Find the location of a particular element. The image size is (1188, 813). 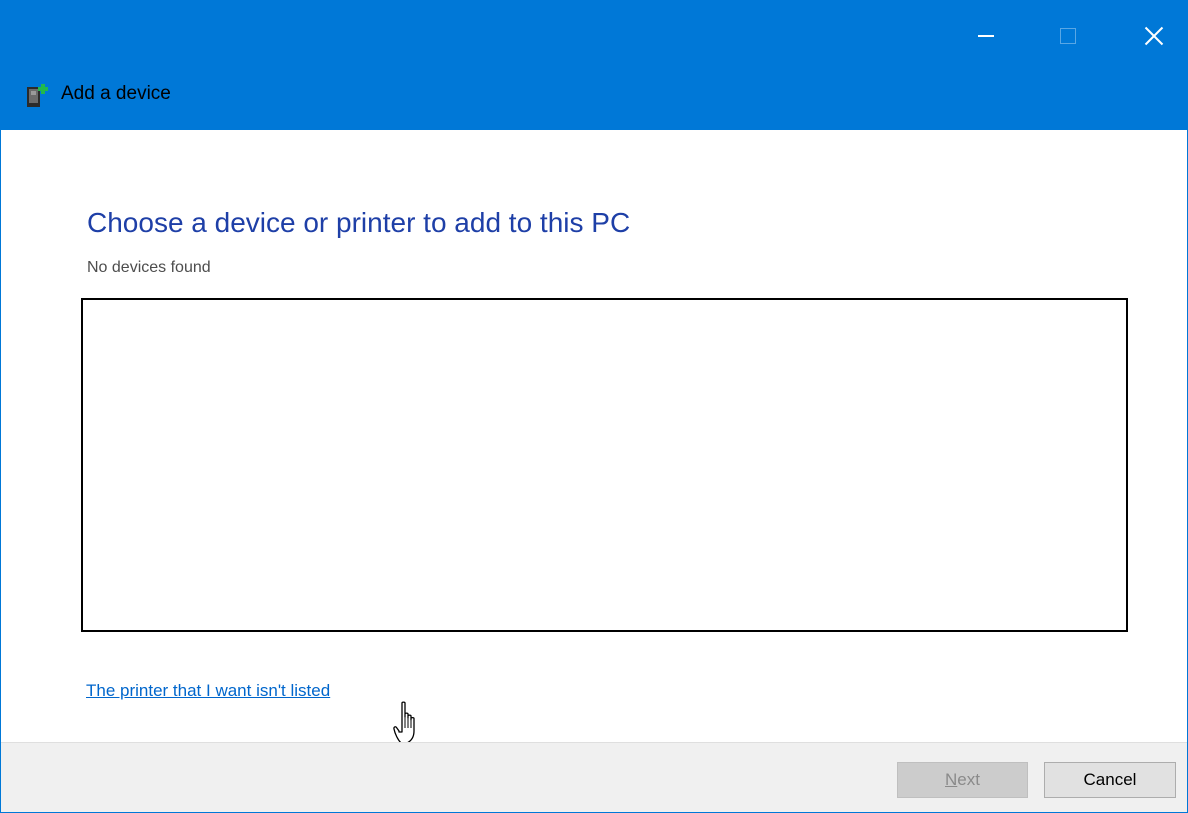

next-mnemonic: N is located at coordinates (951, 779).